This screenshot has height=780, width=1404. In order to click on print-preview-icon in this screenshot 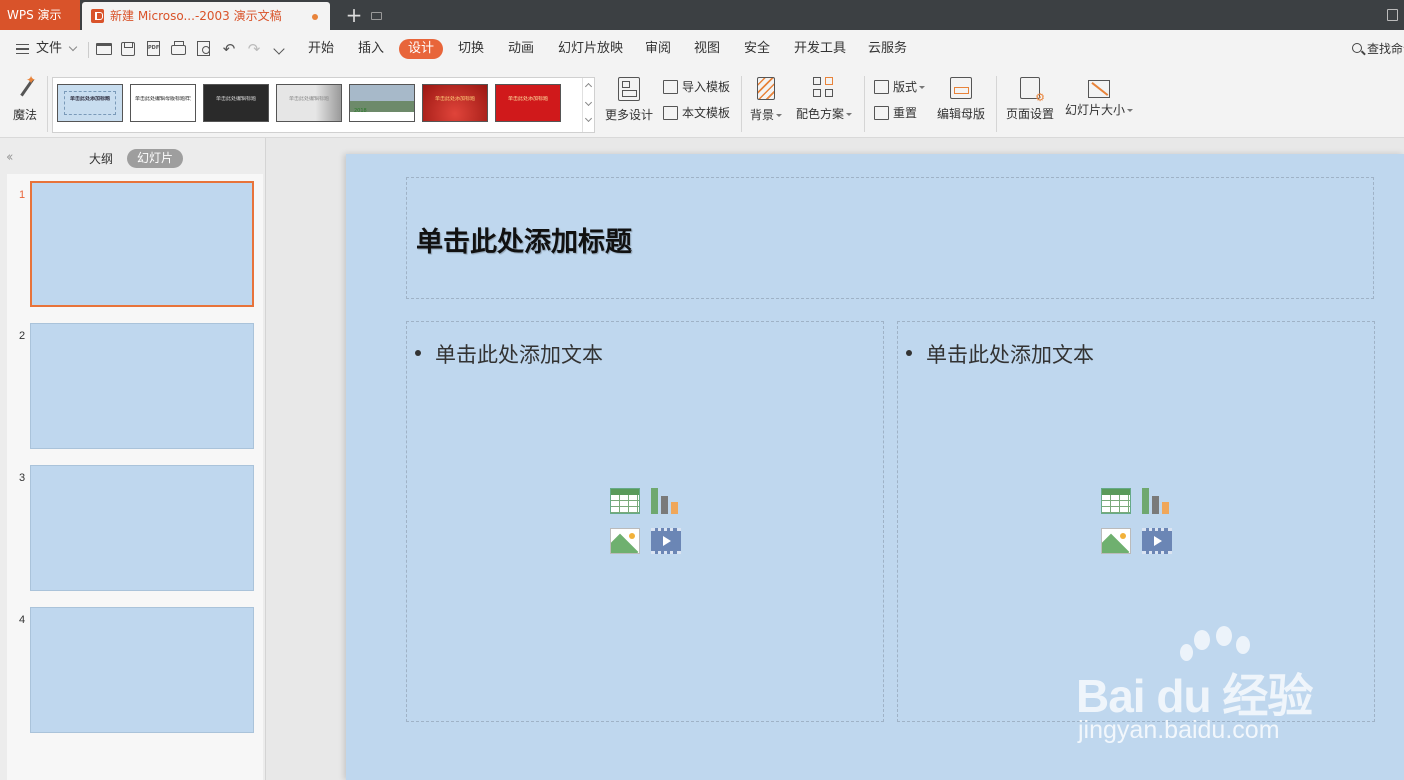, I will do `click(203, 48)`.